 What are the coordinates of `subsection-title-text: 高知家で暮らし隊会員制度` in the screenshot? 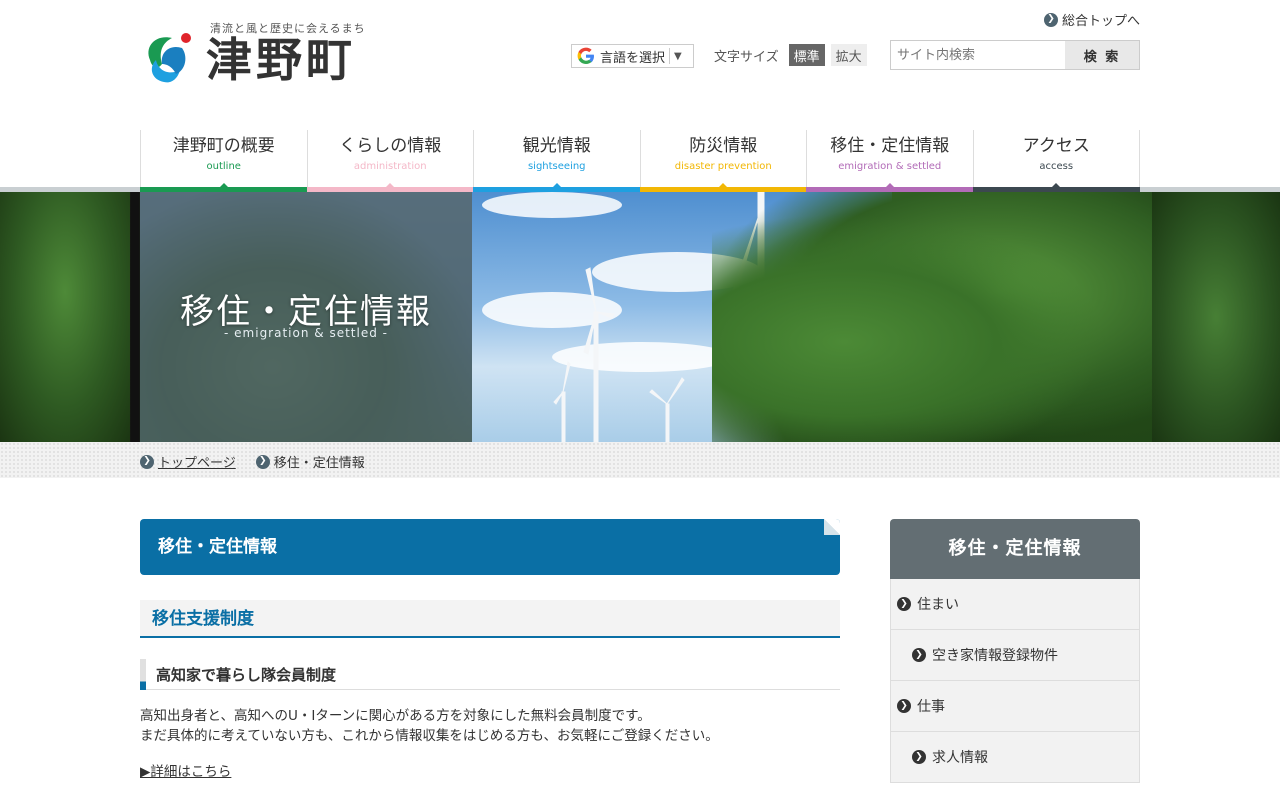 It's located at (246, 675).